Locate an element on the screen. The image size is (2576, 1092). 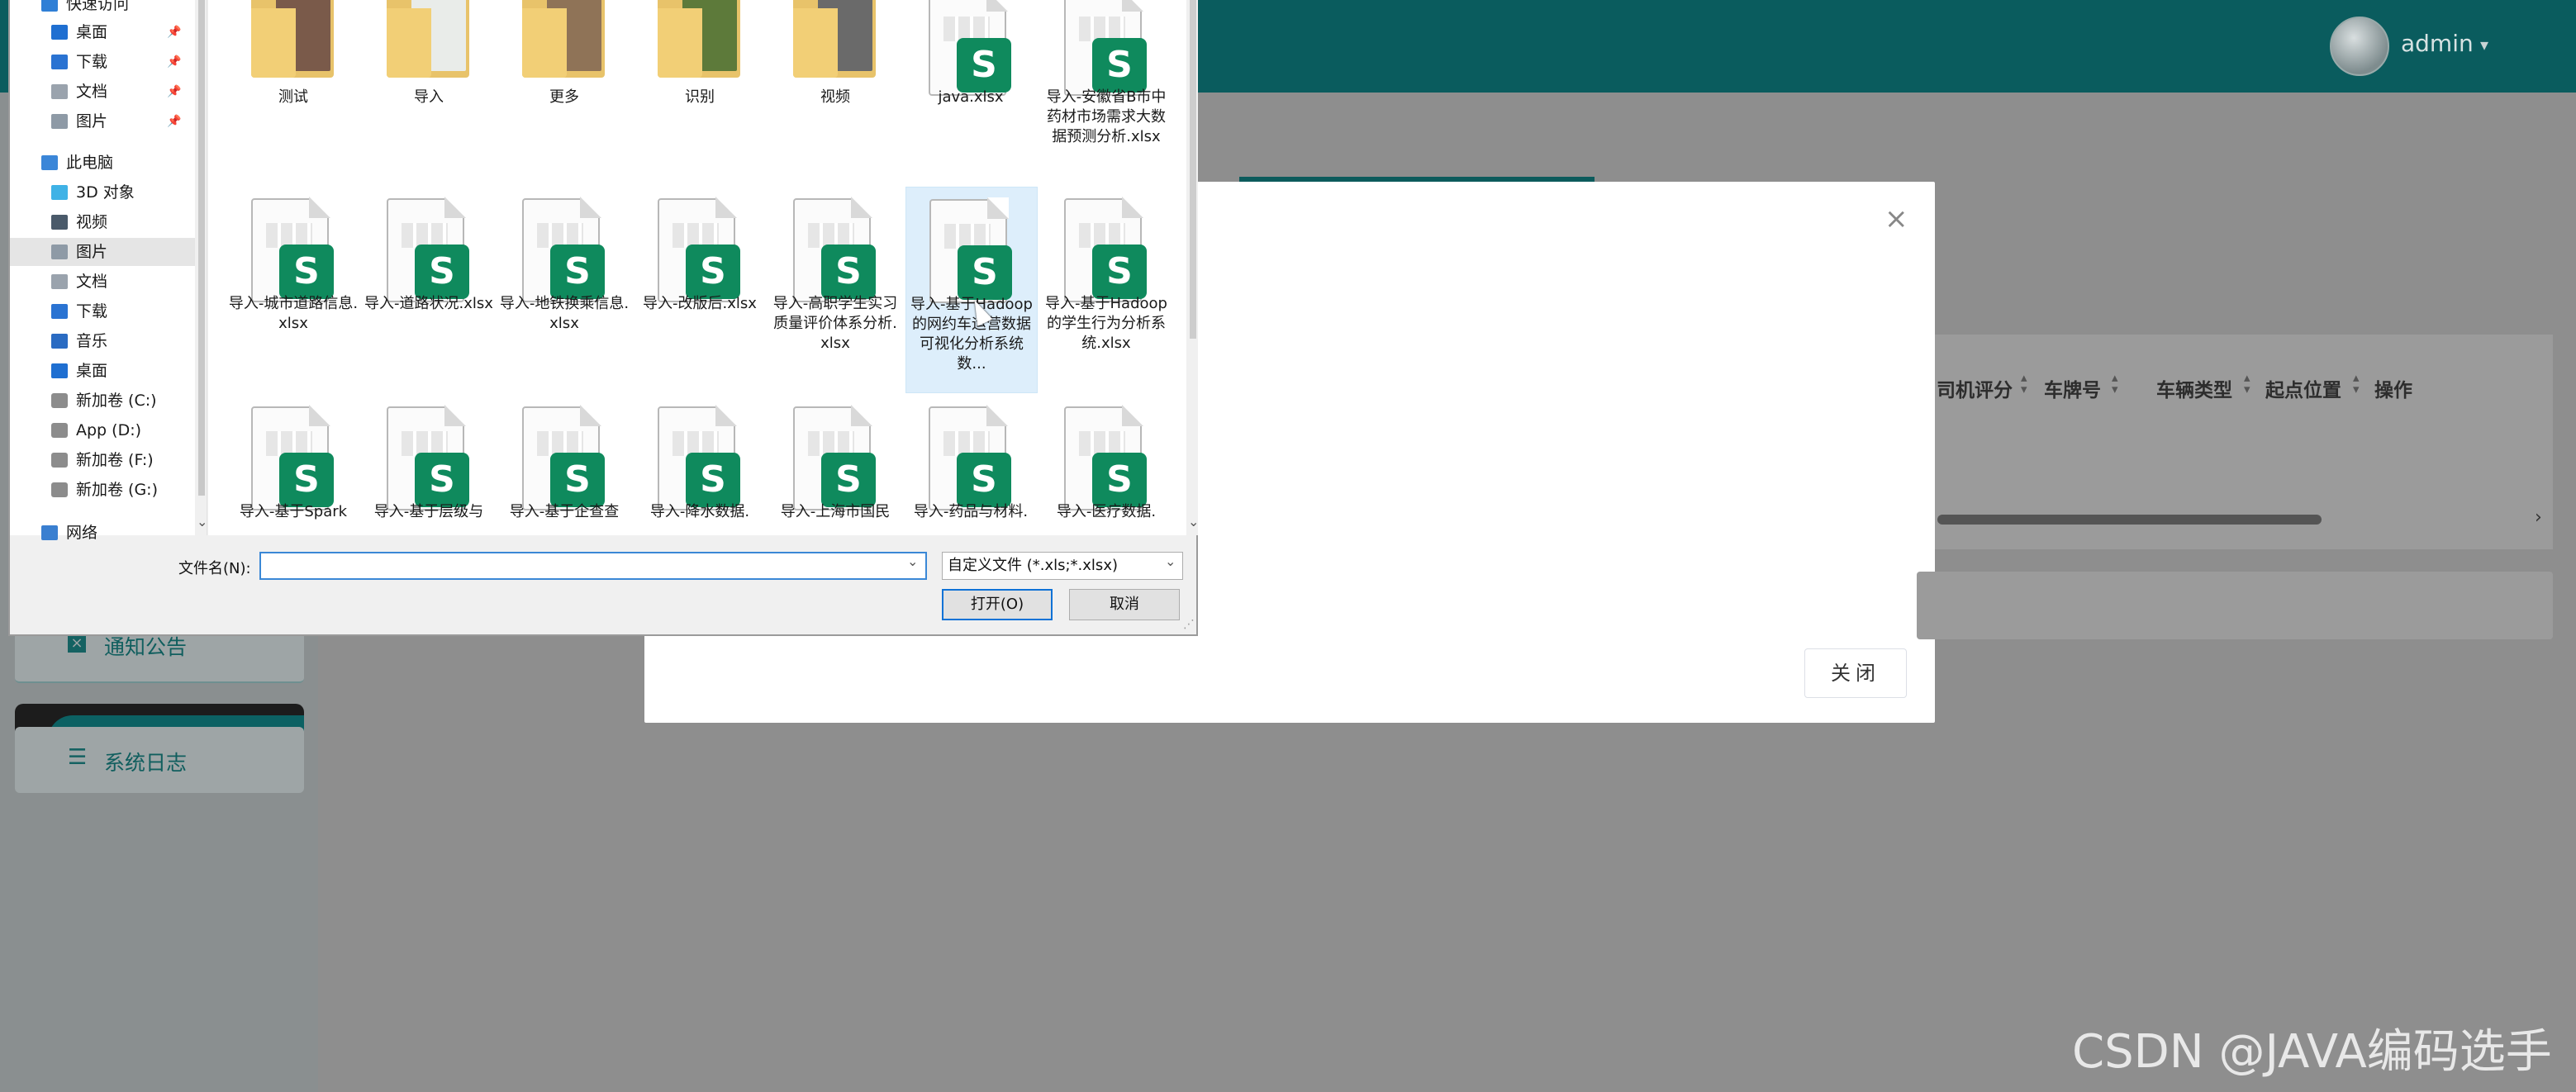
nav-item: 网络 is located at coordinates (102, 533).